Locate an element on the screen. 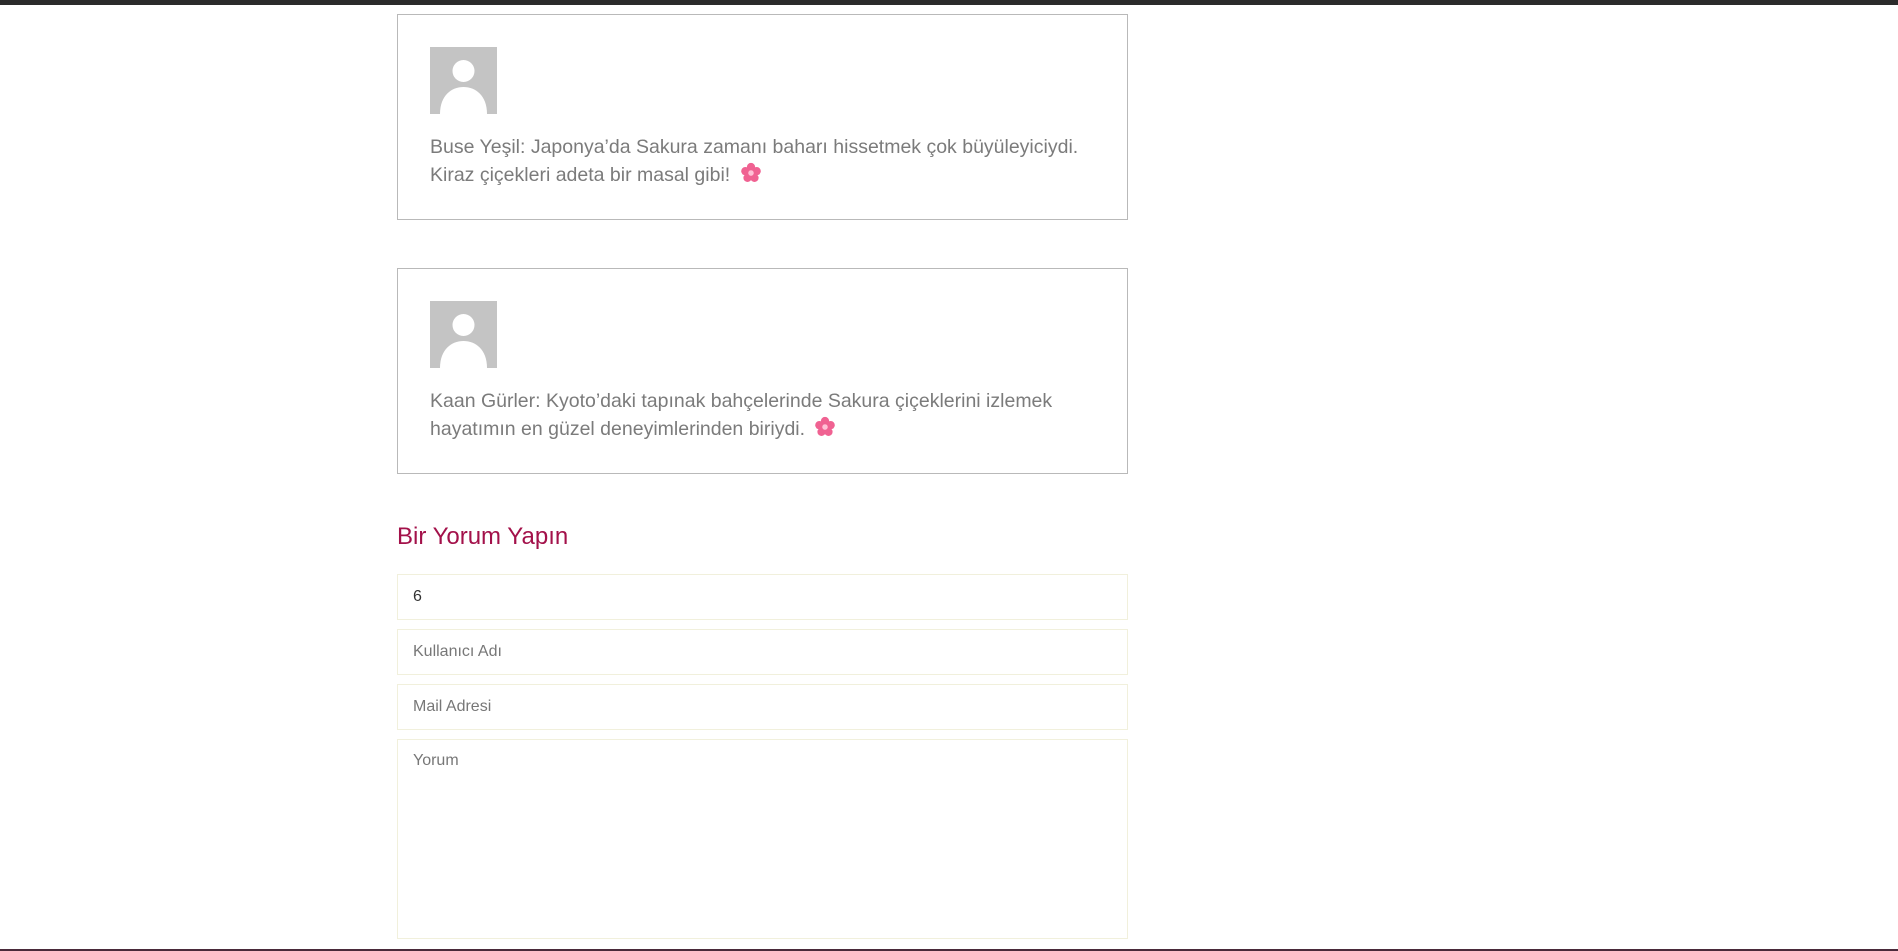 The image size is (1898, 951). comment-textarea is located at coordinates (762, 839).